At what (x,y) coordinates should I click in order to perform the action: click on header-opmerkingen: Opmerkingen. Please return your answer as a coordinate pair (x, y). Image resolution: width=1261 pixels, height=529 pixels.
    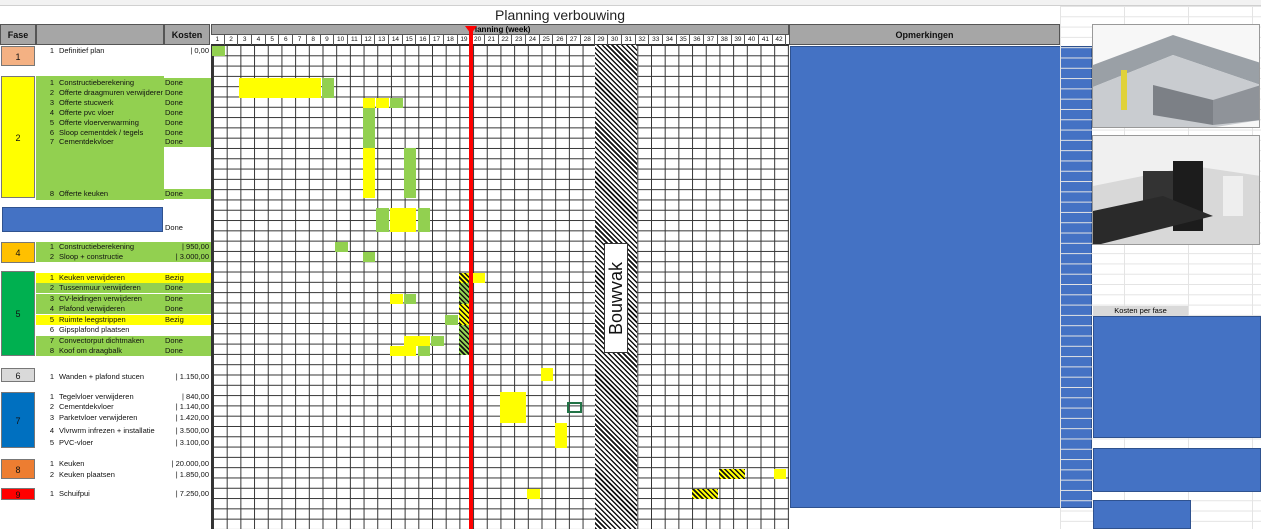
    Looking at the image, I should click on (924, 34).